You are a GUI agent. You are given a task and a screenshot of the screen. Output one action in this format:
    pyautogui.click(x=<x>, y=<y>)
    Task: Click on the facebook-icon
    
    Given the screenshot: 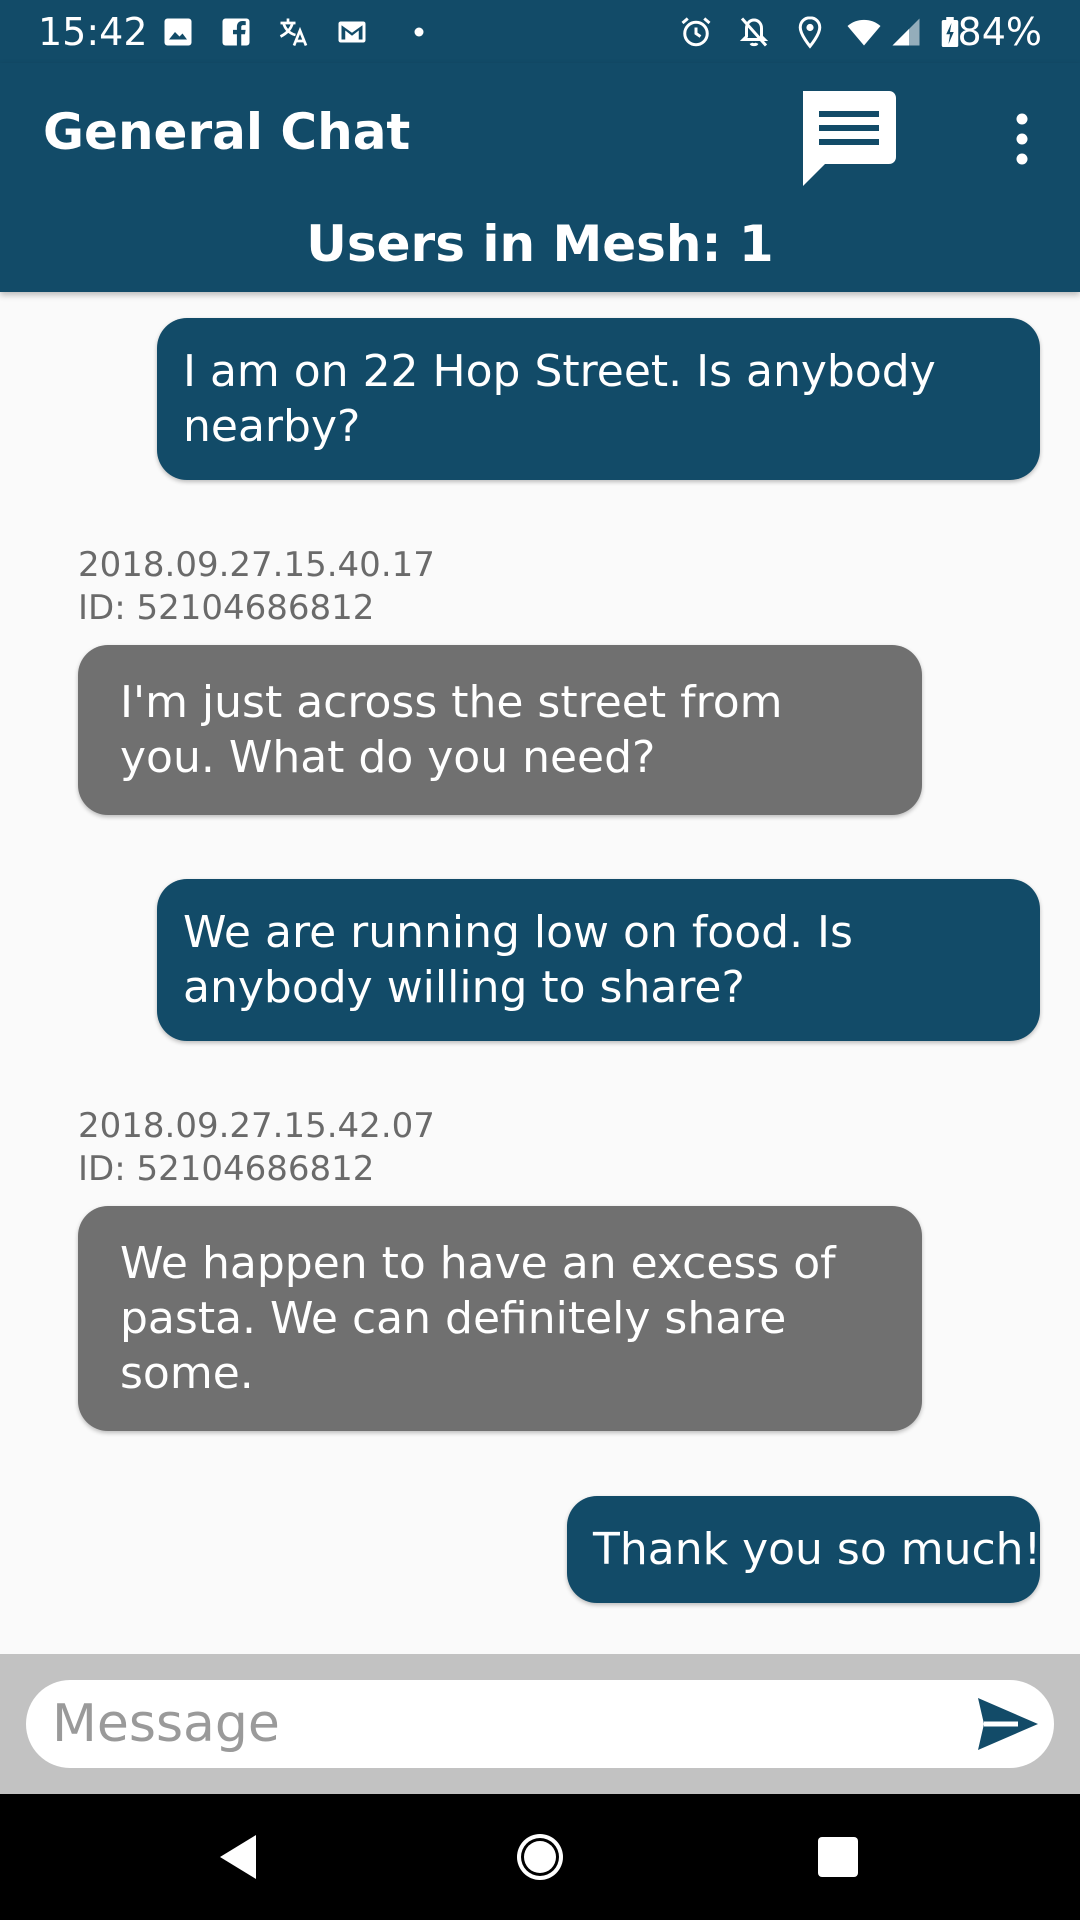 What is the action you would take?
    pyautogui.click(x=236, y=32)
    